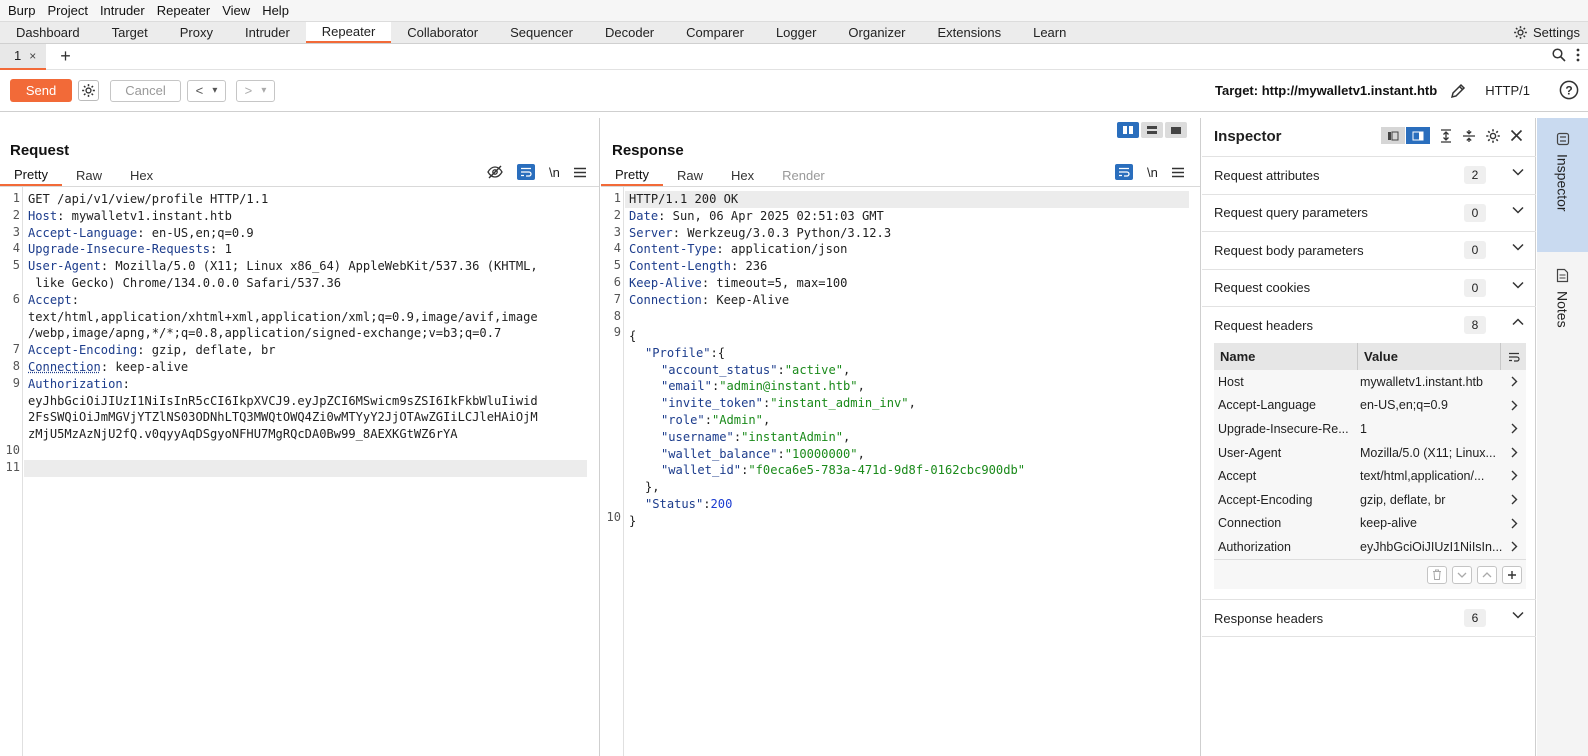 This screenshot has height=756, width=1588. What do you see at coordinates (1546, 32) in the screenshot?
I see `settings-button: Settings` at bounding box center [1546, 32].